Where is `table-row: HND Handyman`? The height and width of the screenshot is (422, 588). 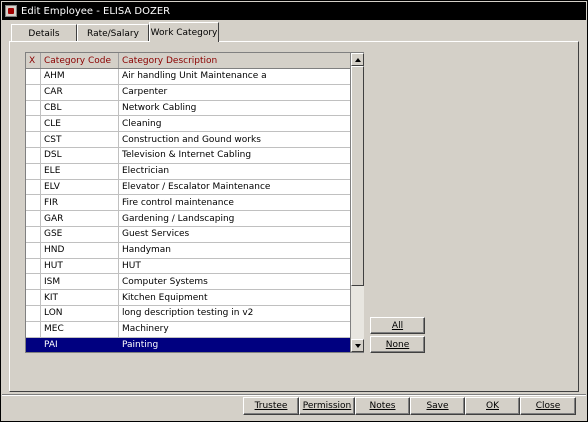
table-row: HND Handyman is located at coordinates (188, 250).